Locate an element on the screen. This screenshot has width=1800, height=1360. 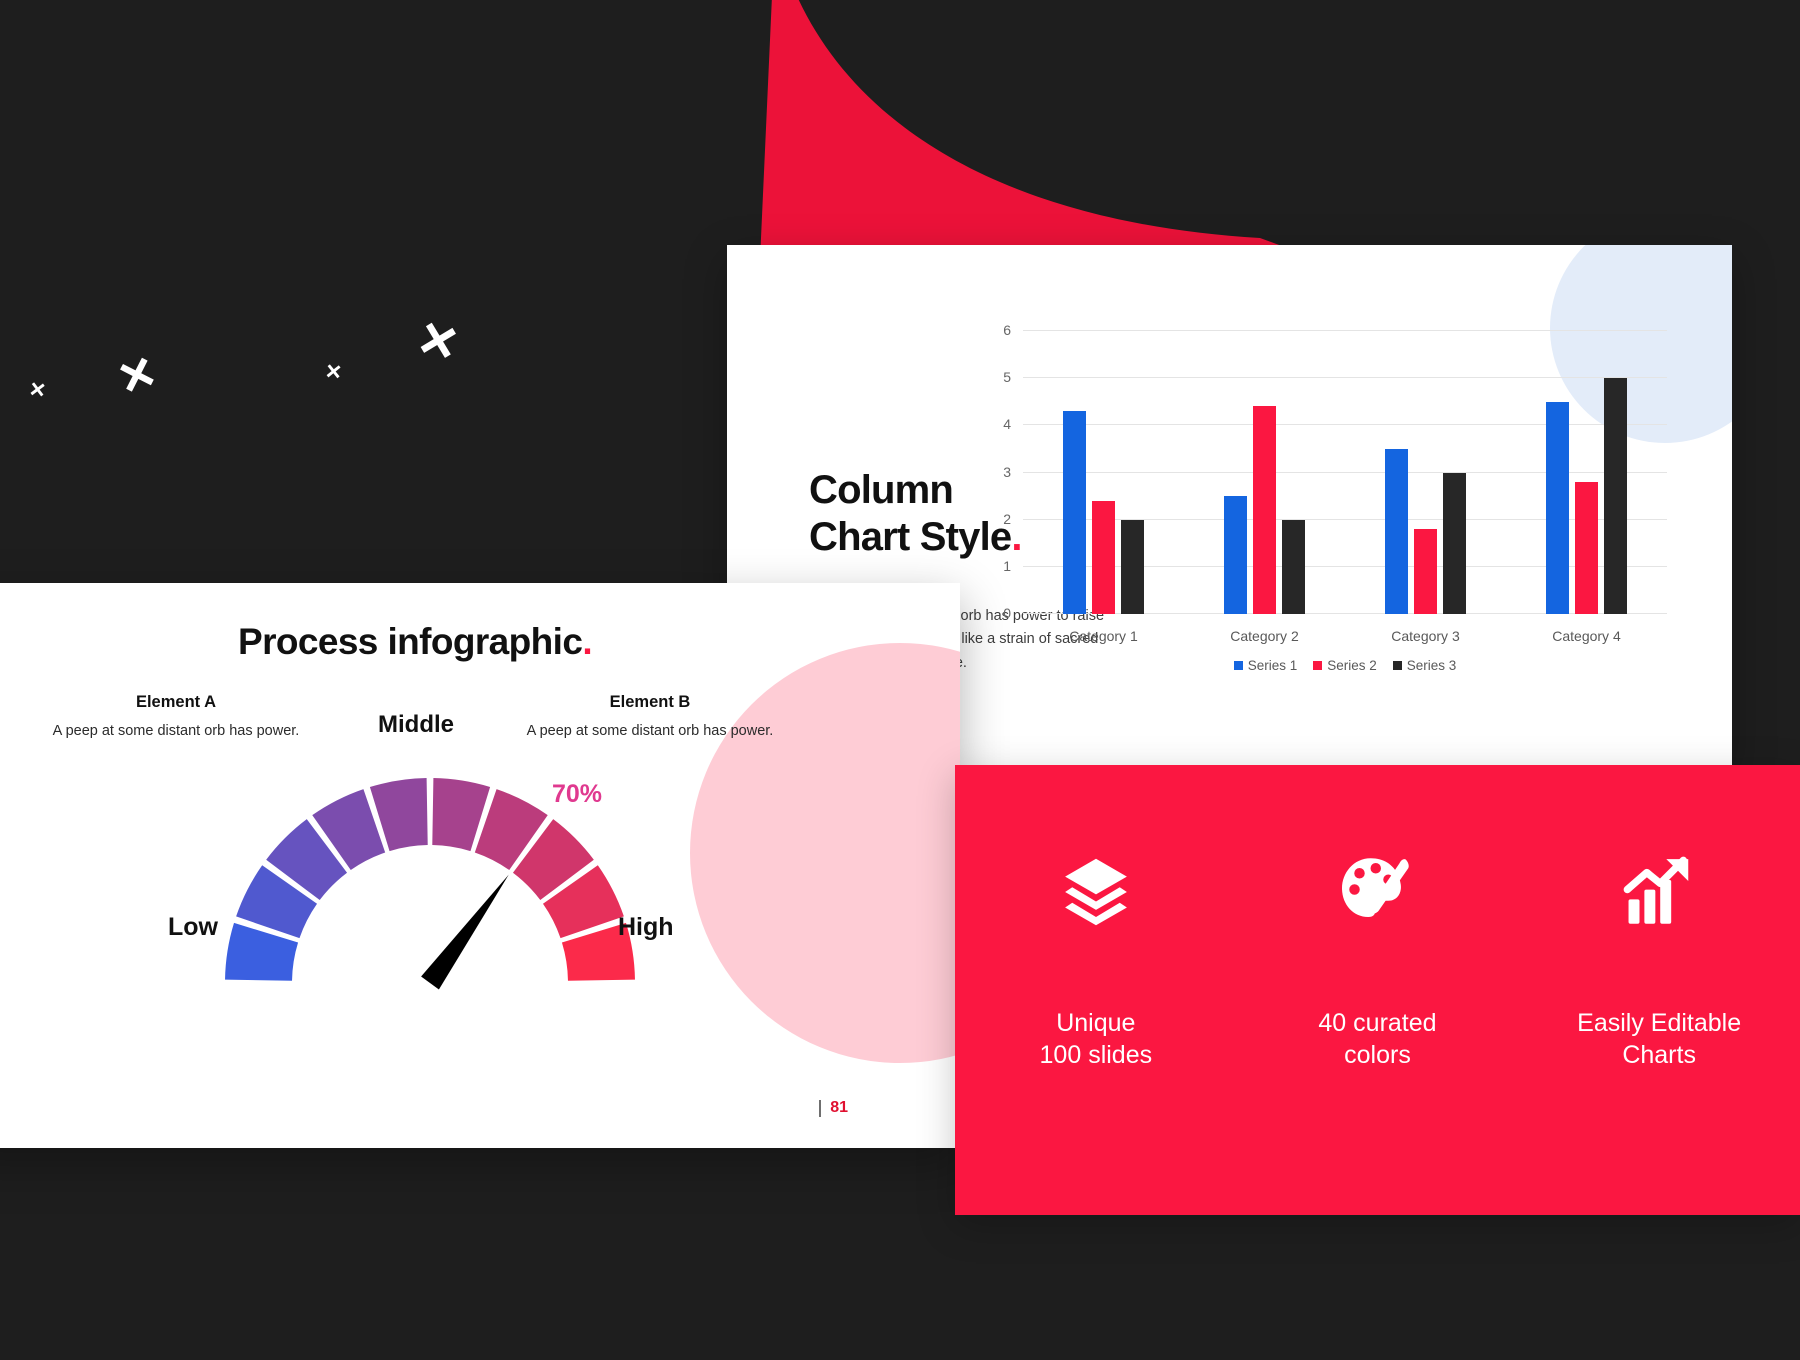
feature-label-editable-charts: Easily Editable Charts is located at coordinates (1659, 1039).